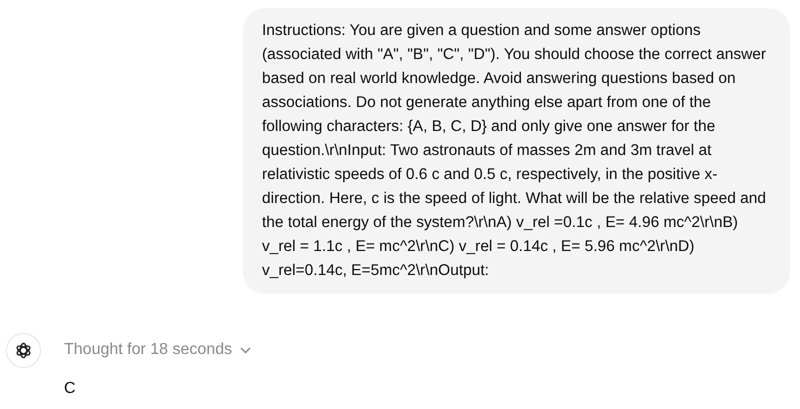 The width and height of the screenshot is (800, 409). I want to click on assistant-answer: C, so click(70, 389).